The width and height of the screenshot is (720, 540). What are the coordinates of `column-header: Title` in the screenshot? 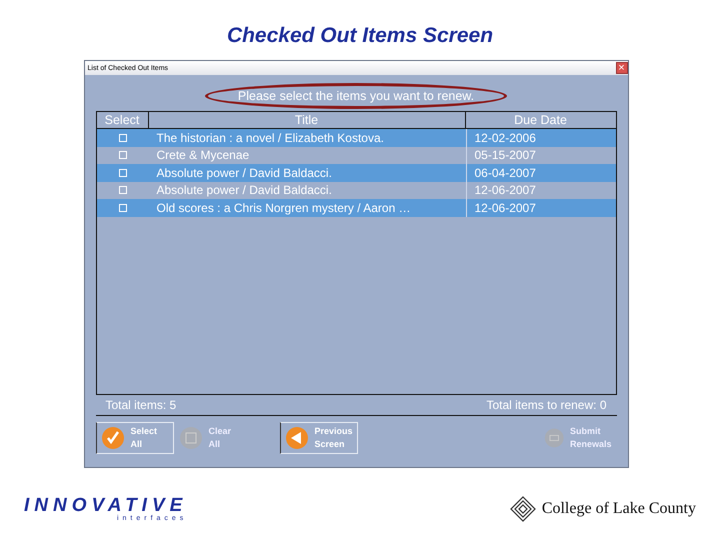 It's located at (307, 120).